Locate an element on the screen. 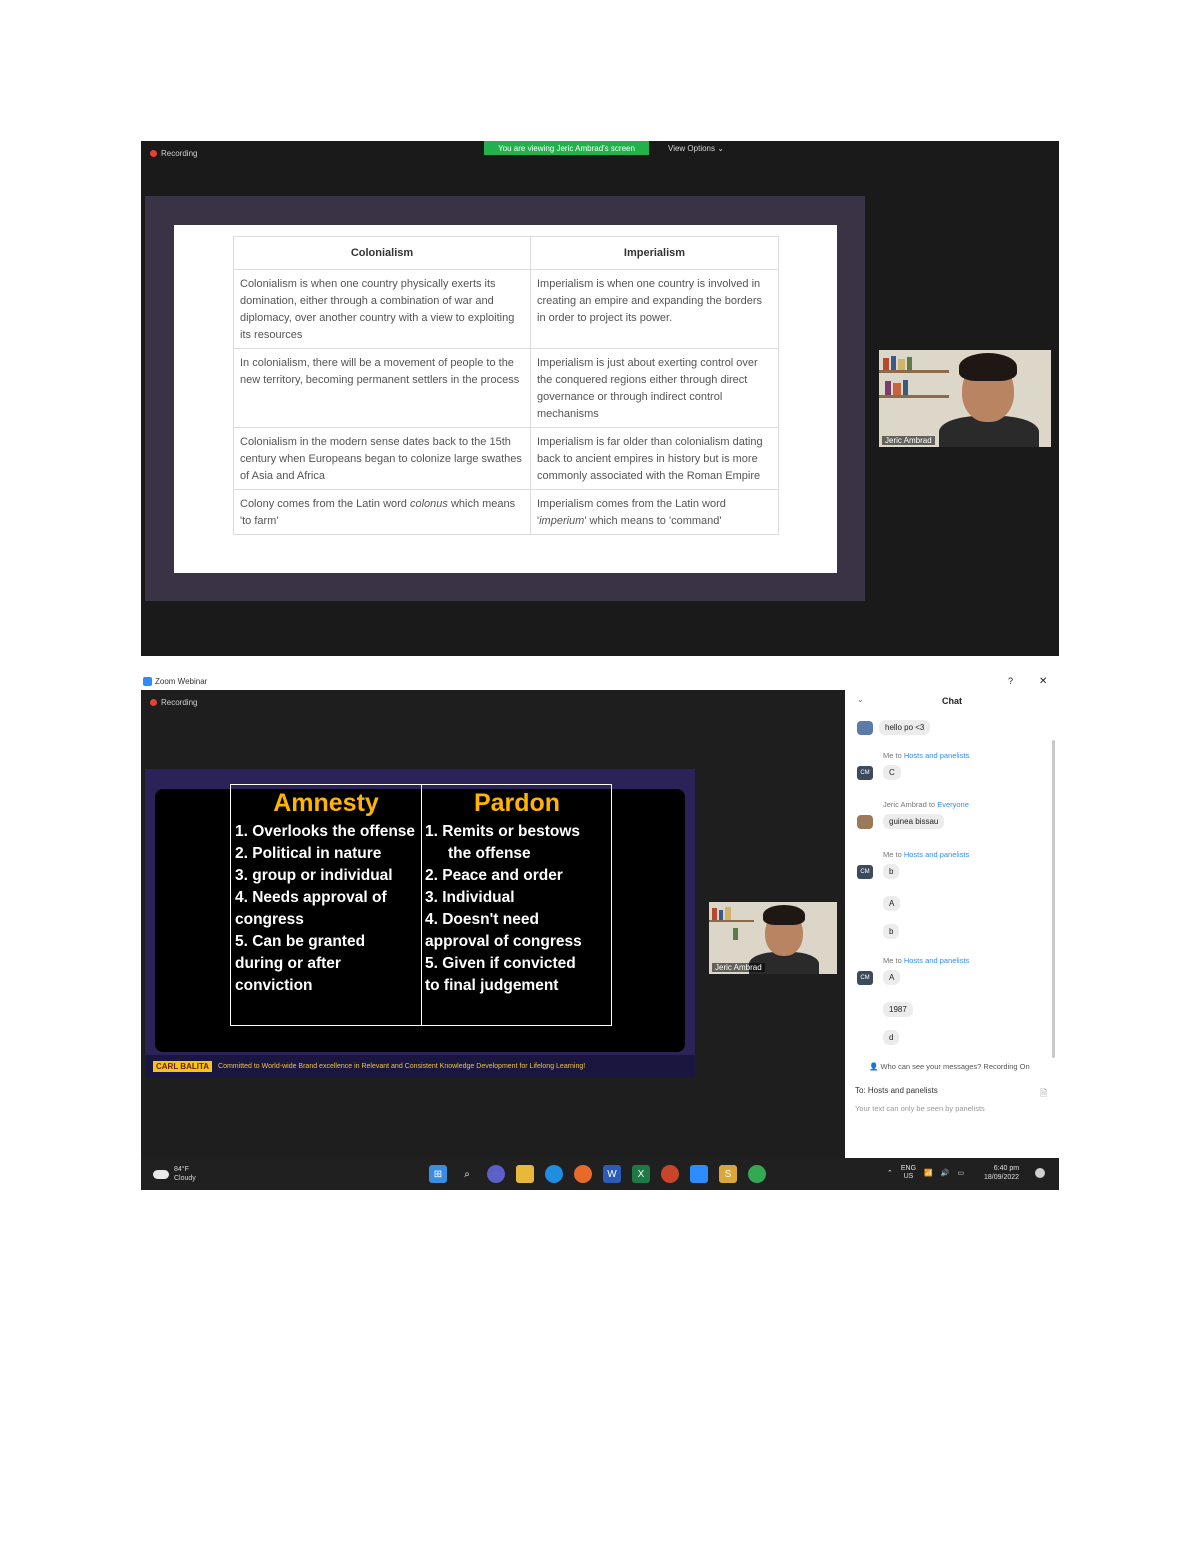  recipient-value: Hosts and panelists is located at coordinates (902, 1090).